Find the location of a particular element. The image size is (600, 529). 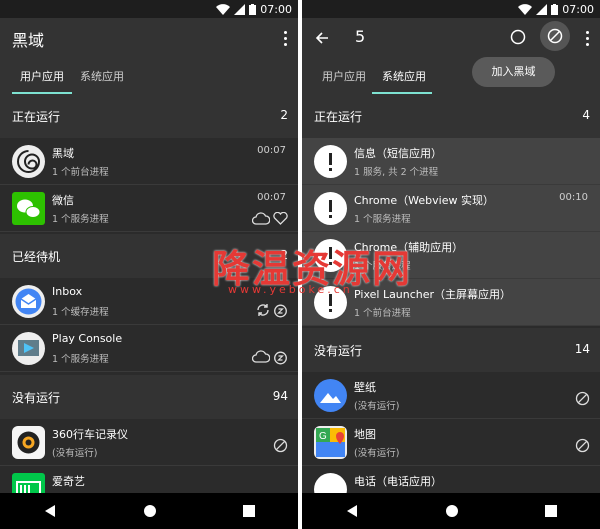

section-stopped: 没有运行 94 is located at coordinates (149, 397).